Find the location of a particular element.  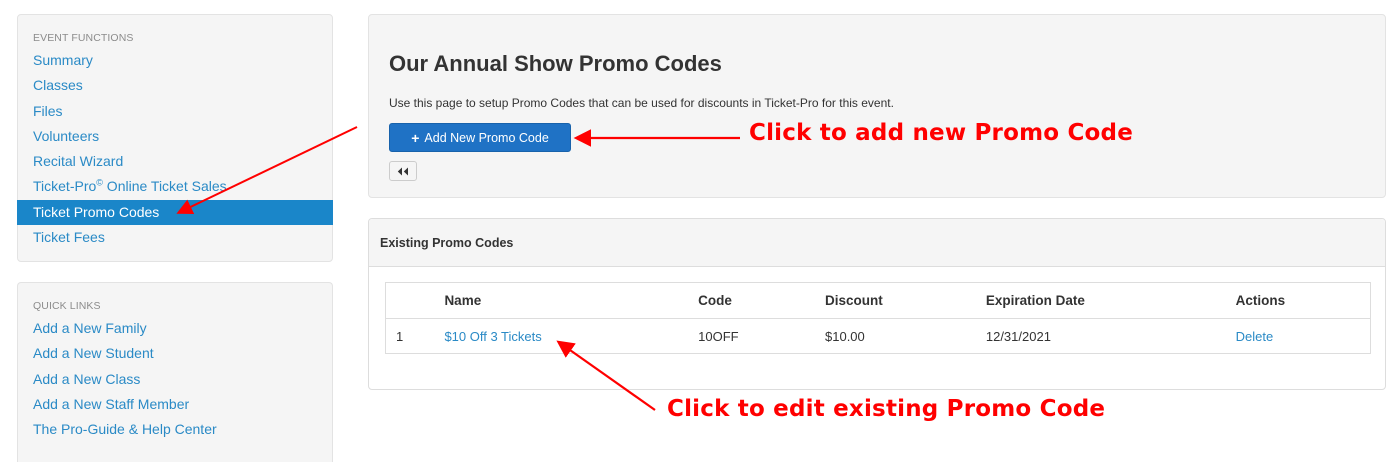

sidebar-item-ticket-promo-codes: Ticket Promo Codes is located at coordinates (175, 212).